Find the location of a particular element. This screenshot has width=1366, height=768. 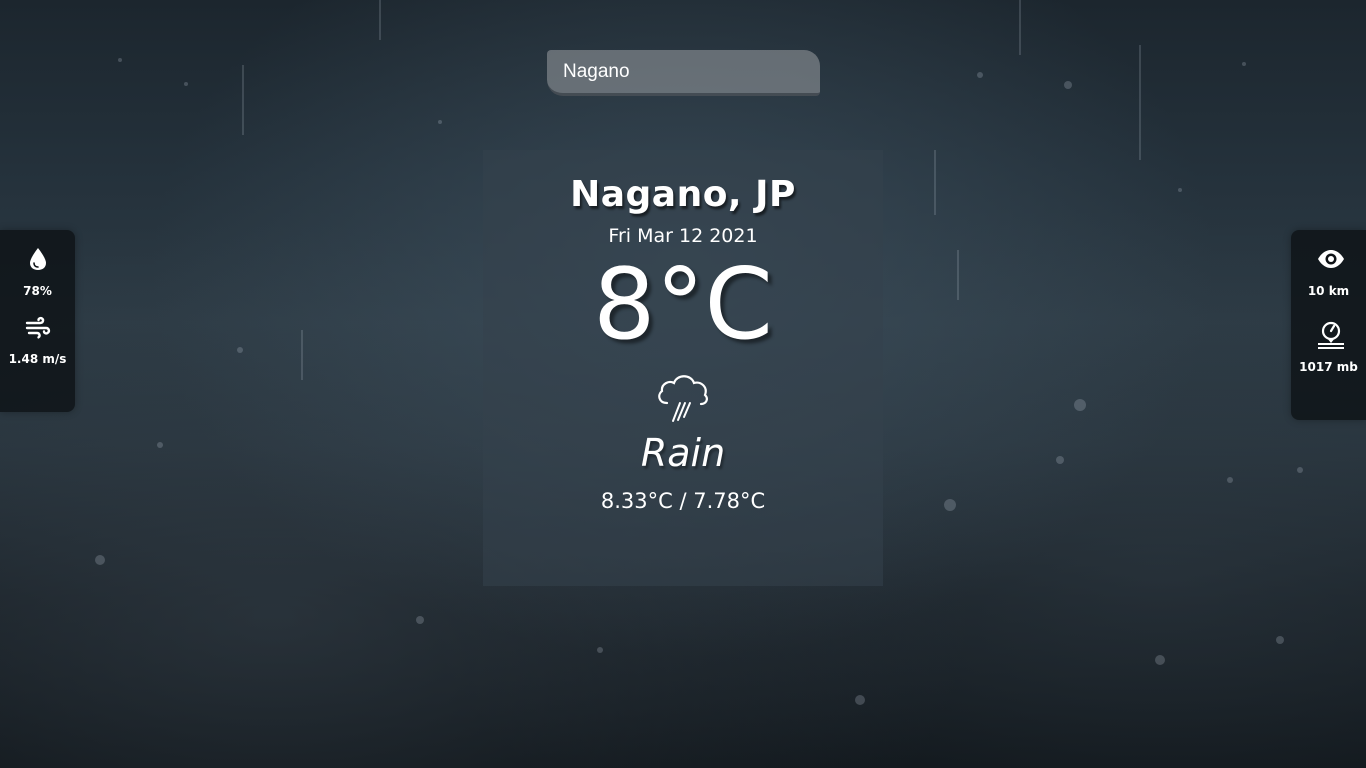

pressure-value: 1017 mb is located at coordinates (1328, 367).